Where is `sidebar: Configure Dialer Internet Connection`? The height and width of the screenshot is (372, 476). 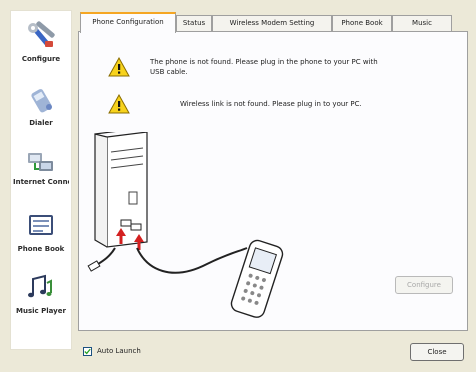
sidebar: Configure Dialer Internet Connection is located at coordinates (41, 180).